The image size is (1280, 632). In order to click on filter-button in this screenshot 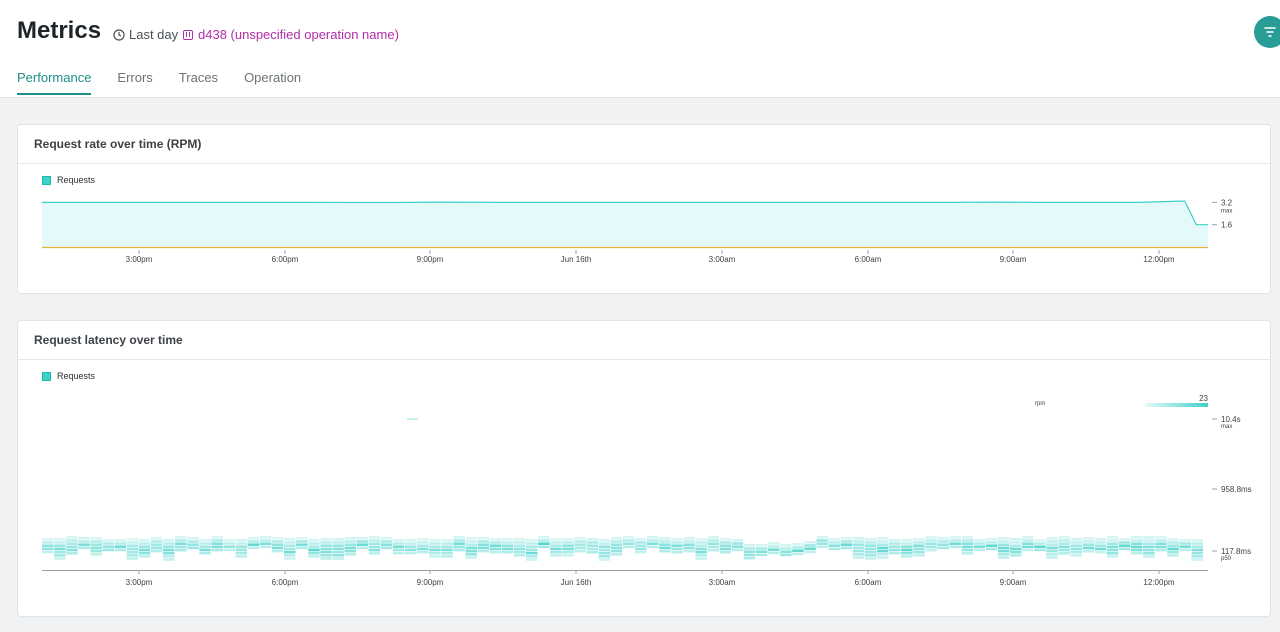, I will do `click(1267, 32)`.